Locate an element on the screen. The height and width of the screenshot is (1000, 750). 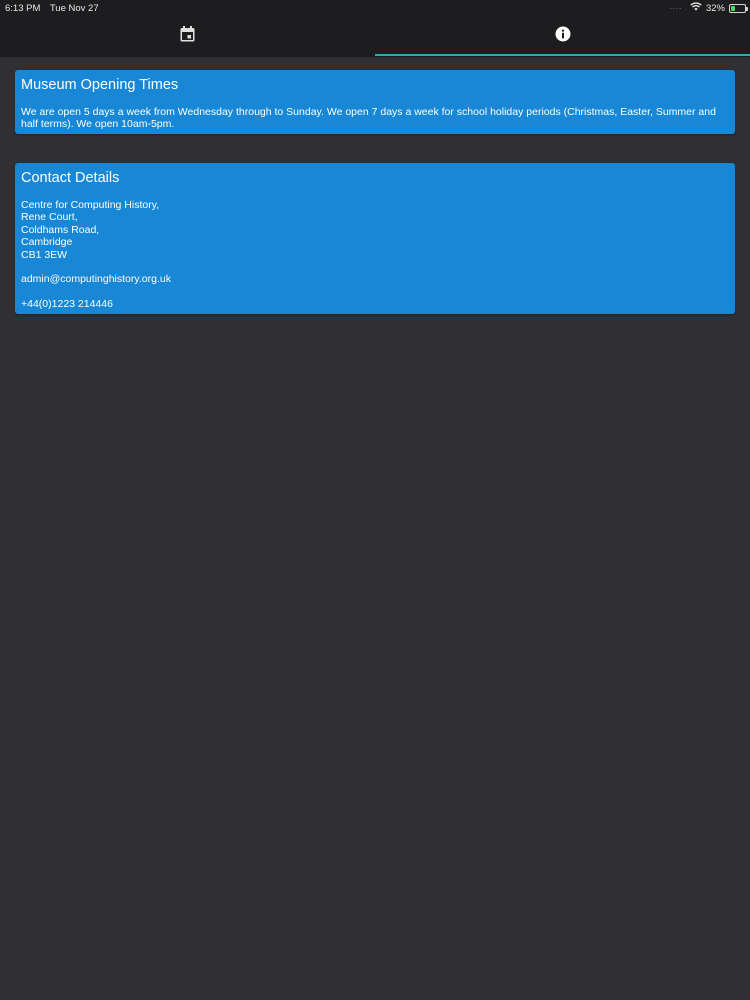
tab-info is located at coordinates (562, 36).